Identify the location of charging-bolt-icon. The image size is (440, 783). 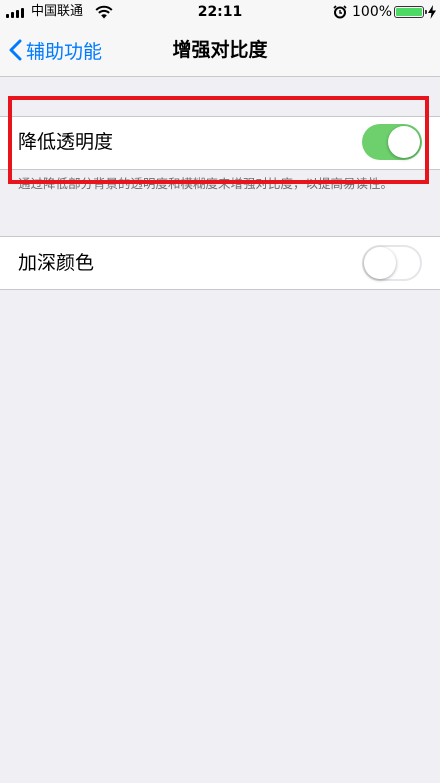
(432, 12).